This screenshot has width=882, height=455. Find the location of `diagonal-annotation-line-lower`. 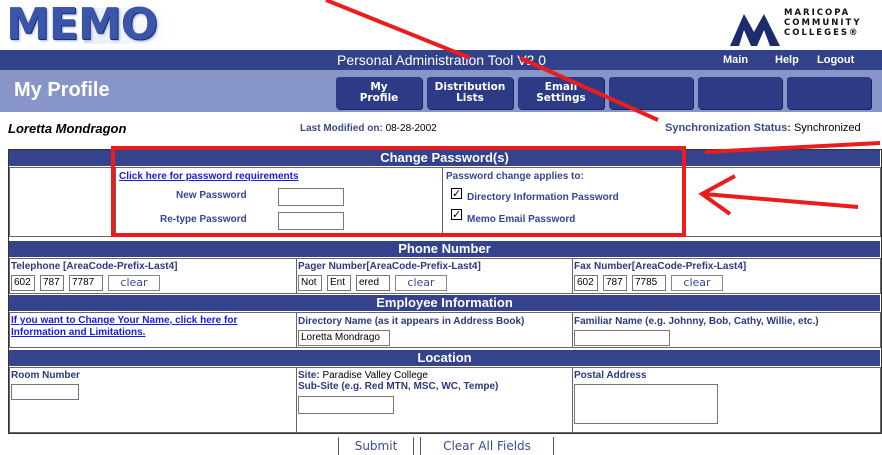

diagonal-annotation-line-lower is located at coordinates (589, 89).